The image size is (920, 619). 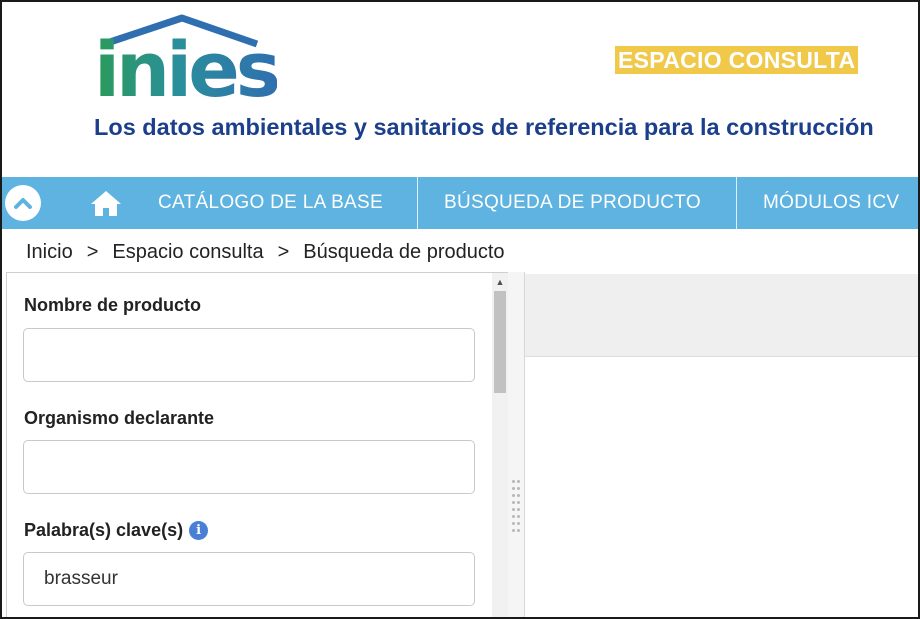 I want to click on nav-item-modulos: MÓDULOS ICV, so click(x=831, y=203).